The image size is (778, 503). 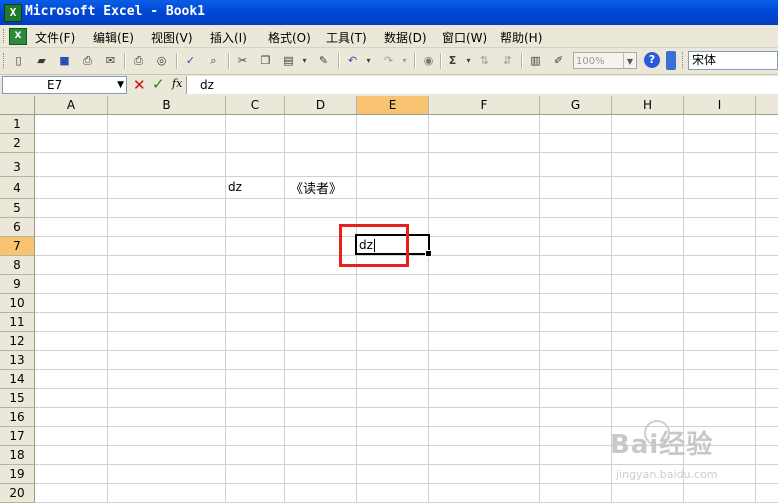 I want to click on copy-icon: ❐, so click(x=265, y=60).